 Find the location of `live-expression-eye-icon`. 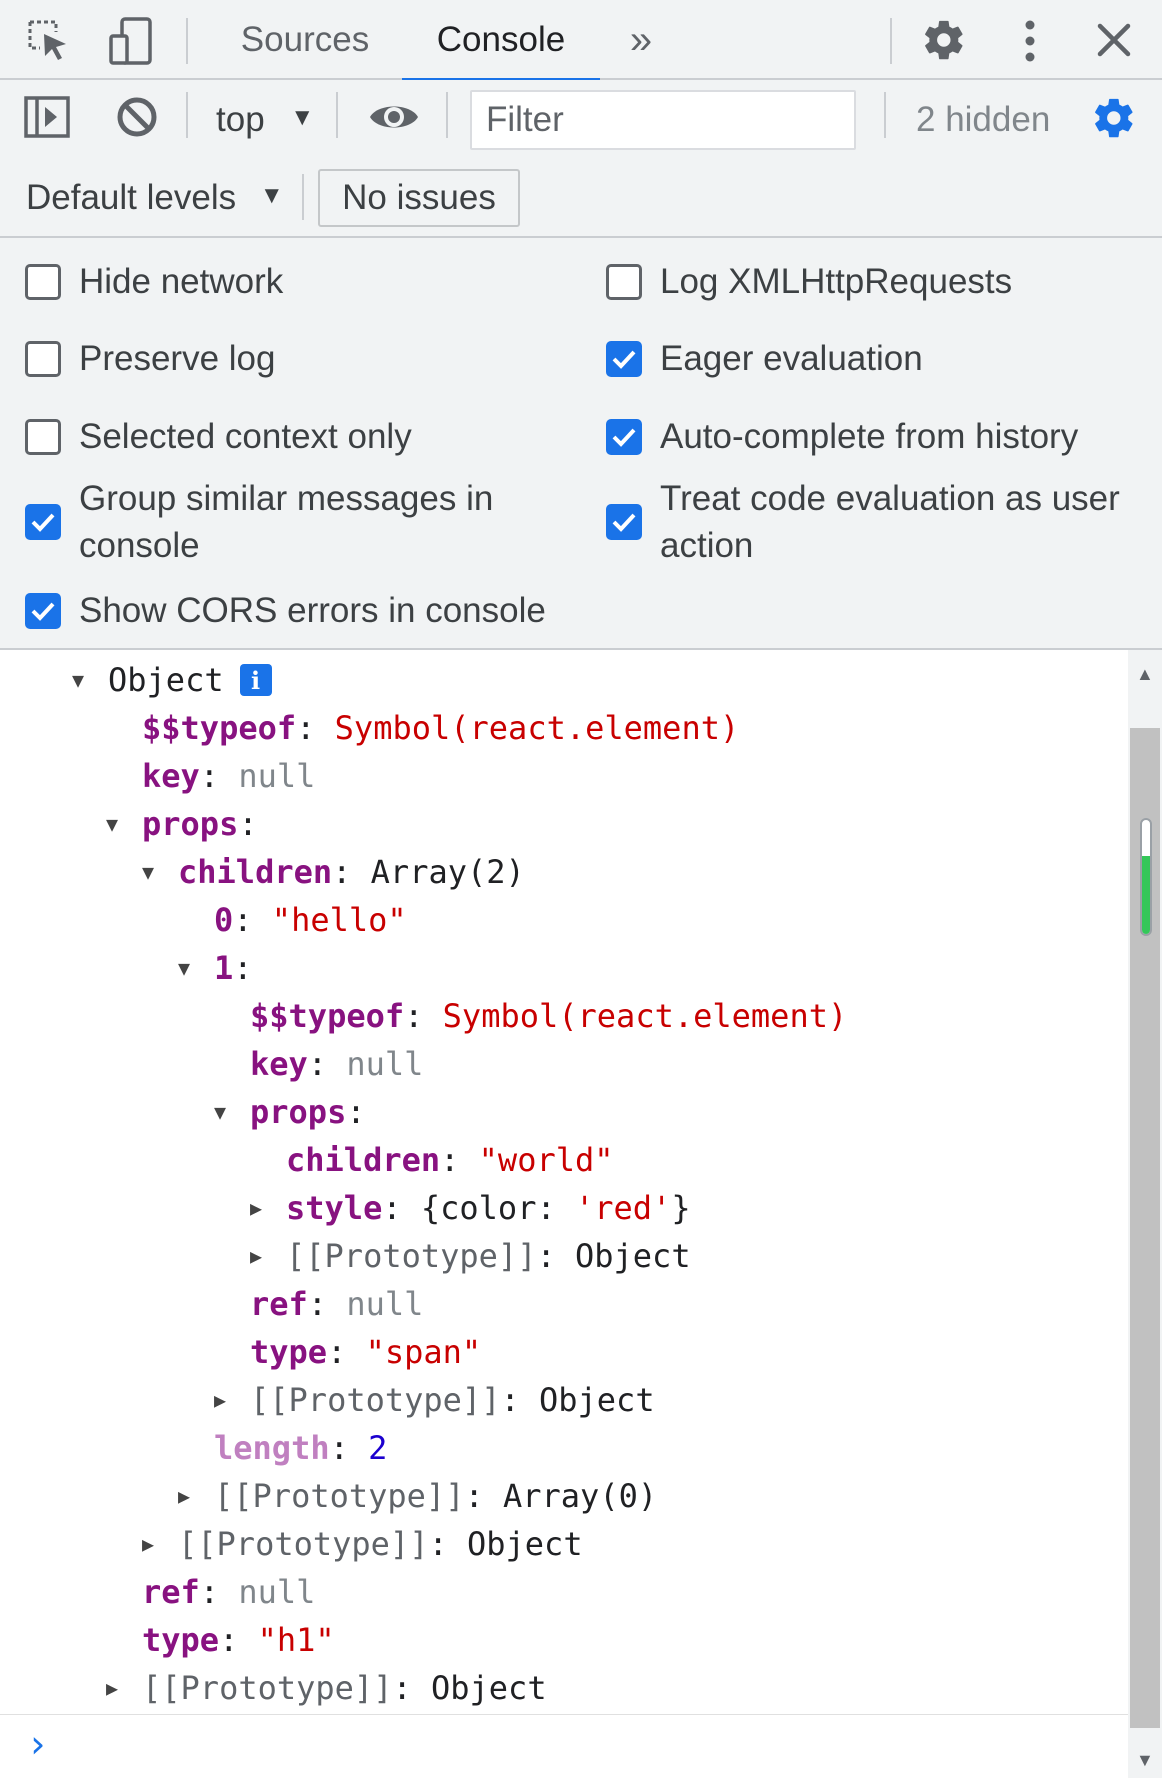

live-expression-eye-icon is located at coordinates (394, 117).